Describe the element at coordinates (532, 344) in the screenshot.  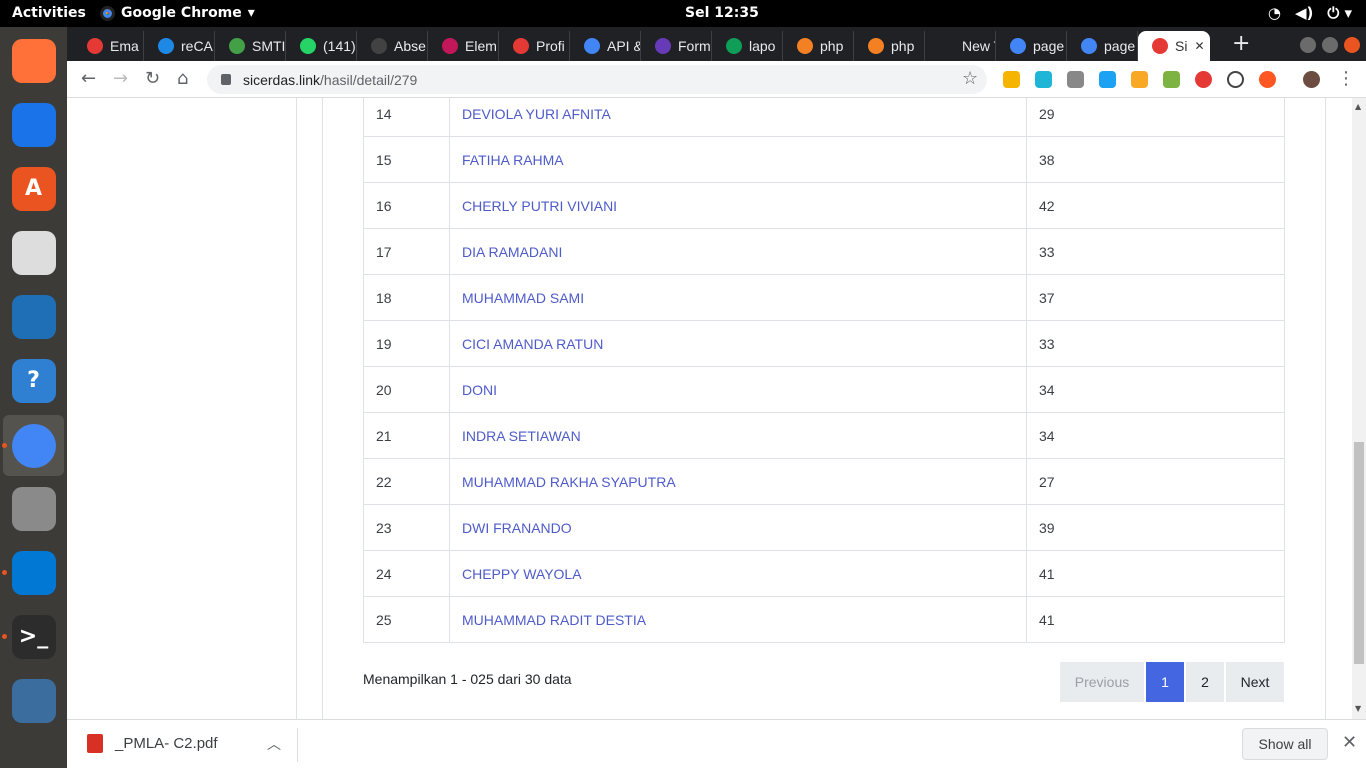
I see `student-name-link: CICI AMANDA RATUN` at that location.